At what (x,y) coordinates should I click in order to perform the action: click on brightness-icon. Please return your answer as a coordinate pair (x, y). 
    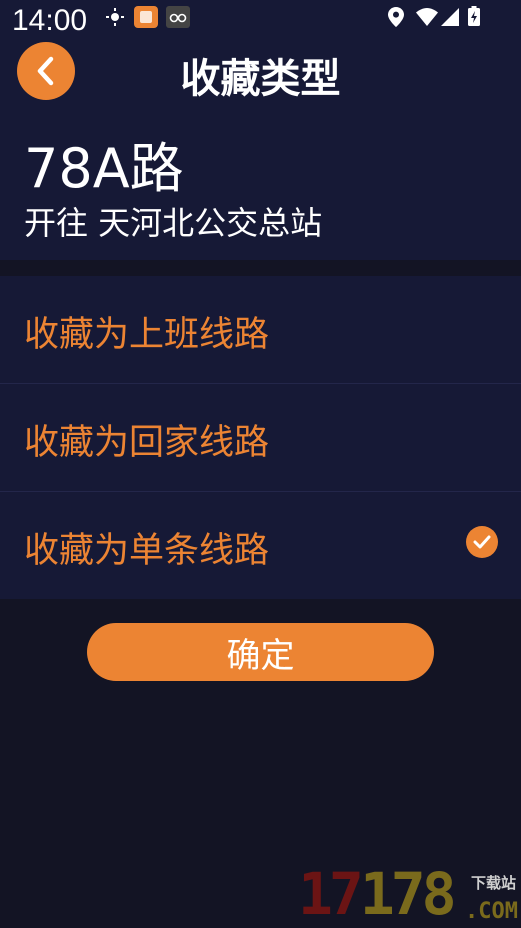
    Looking at the image, I should click on (115, 17).